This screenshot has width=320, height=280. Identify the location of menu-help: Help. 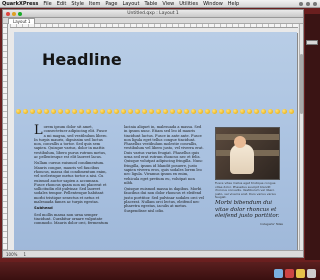
(233, 4).